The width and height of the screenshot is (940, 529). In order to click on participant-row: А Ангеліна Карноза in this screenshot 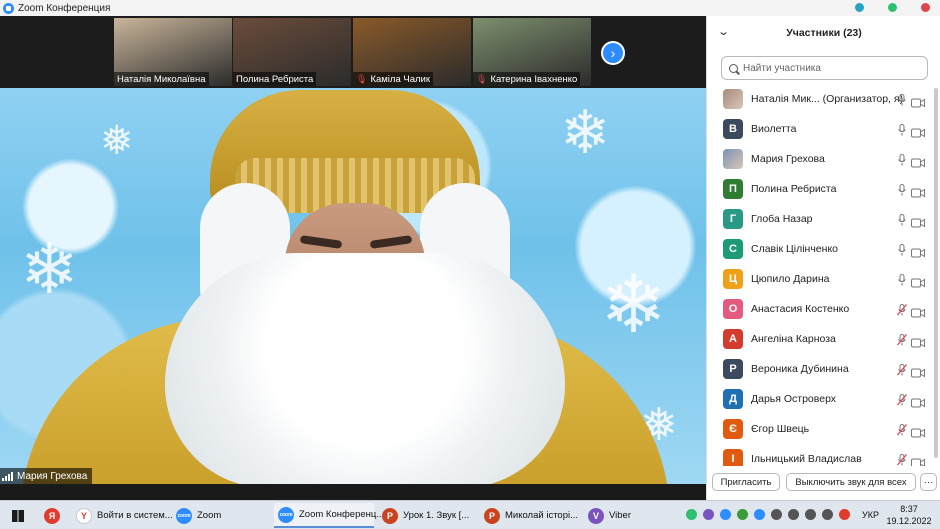, I will do `click(821, 339)`.